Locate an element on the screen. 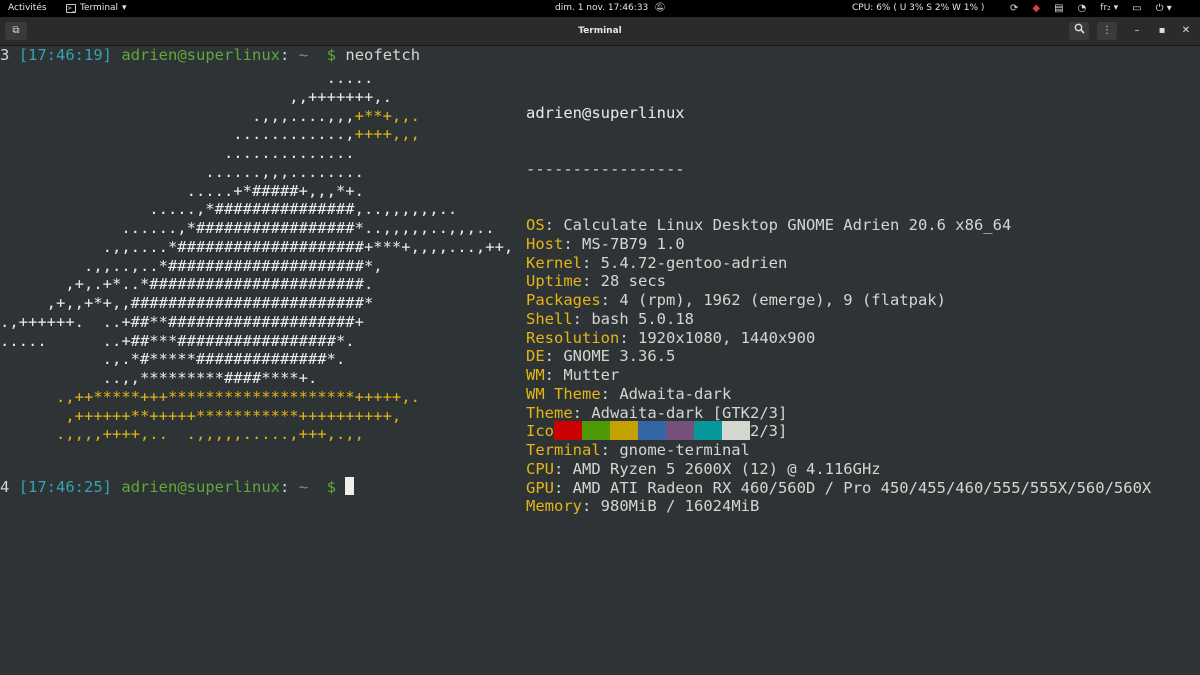 The image size is (1200, 675). close-button: ✕ is located at coordinates (1186, 31).